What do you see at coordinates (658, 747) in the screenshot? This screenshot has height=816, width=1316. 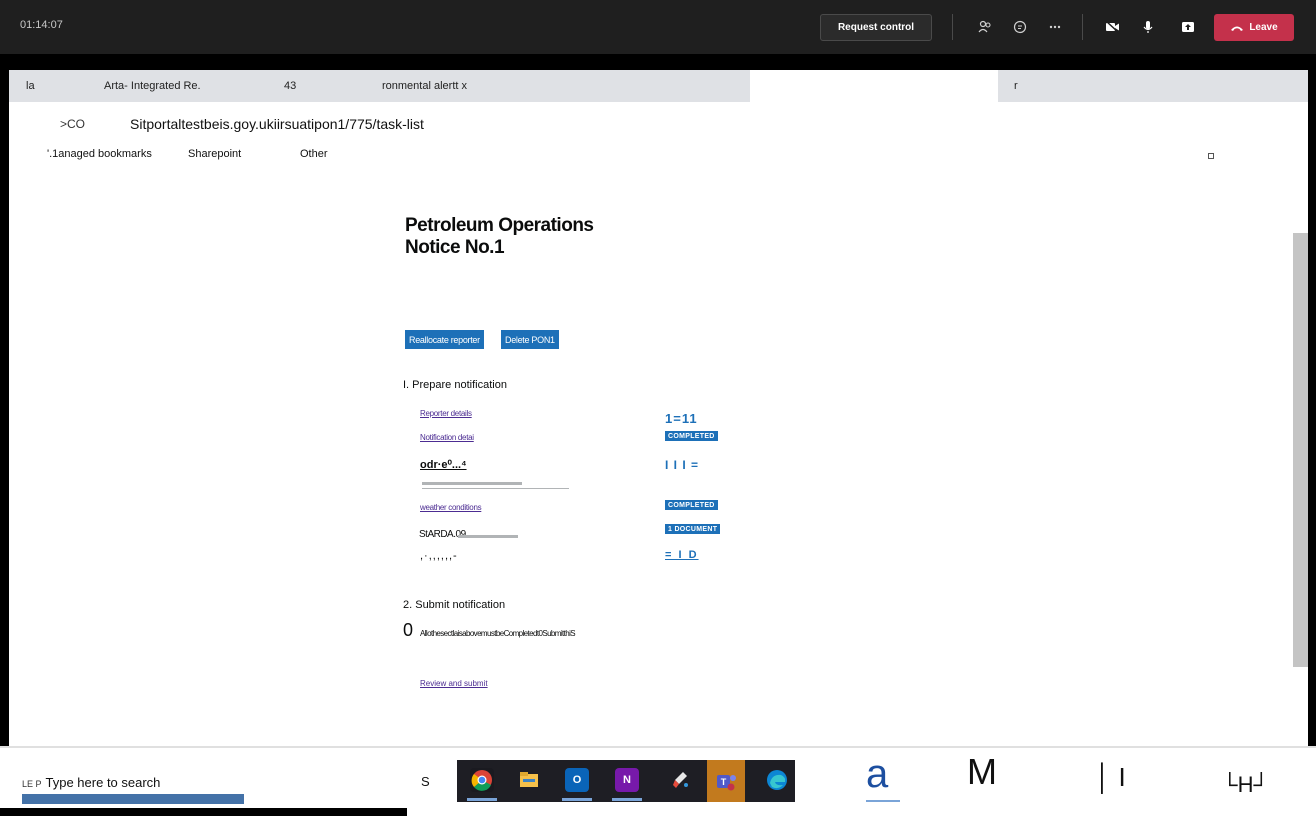 I see `taskbar-border` at bounding box center [658, 747].